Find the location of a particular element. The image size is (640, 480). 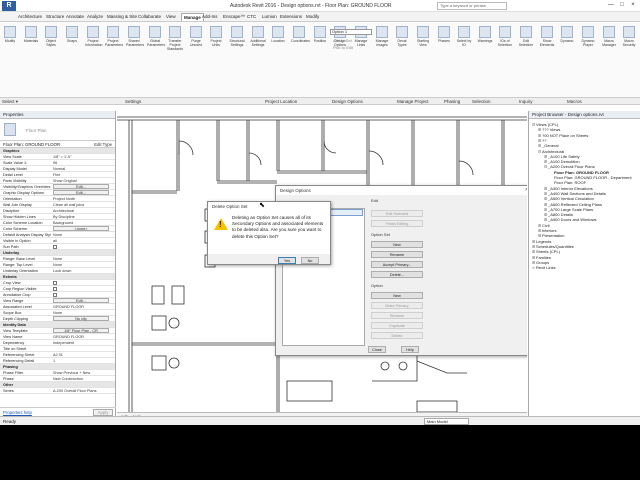

browser-node: ⊞Schedules/Quantities is located at coordinates (553, 246).